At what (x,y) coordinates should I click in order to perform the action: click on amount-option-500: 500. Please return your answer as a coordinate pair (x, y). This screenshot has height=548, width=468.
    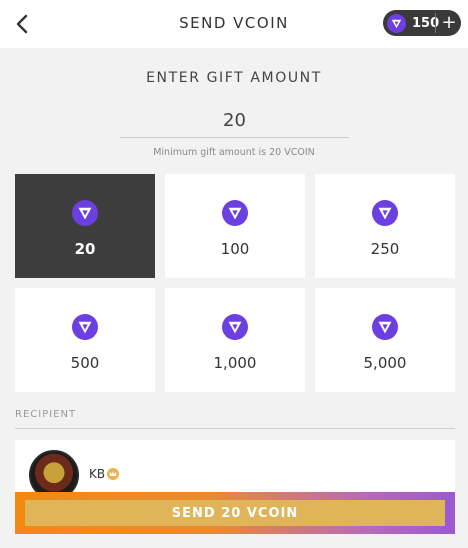
    Looking at the image, I should click on (85, 340).